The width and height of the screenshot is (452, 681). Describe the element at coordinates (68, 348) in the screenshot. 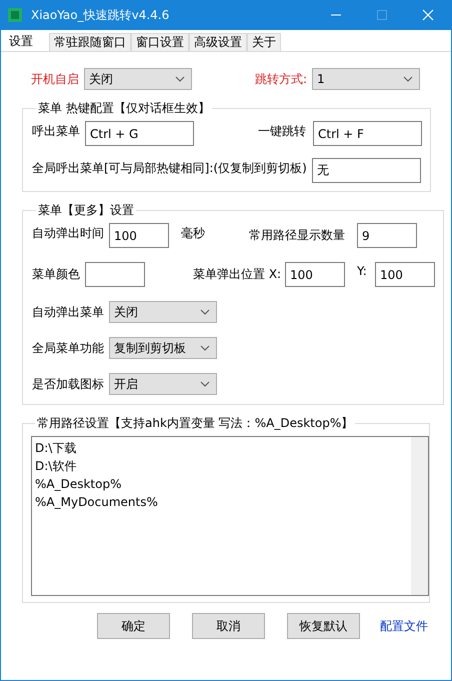

I see `field-label: 全局菜单功能` at that location.